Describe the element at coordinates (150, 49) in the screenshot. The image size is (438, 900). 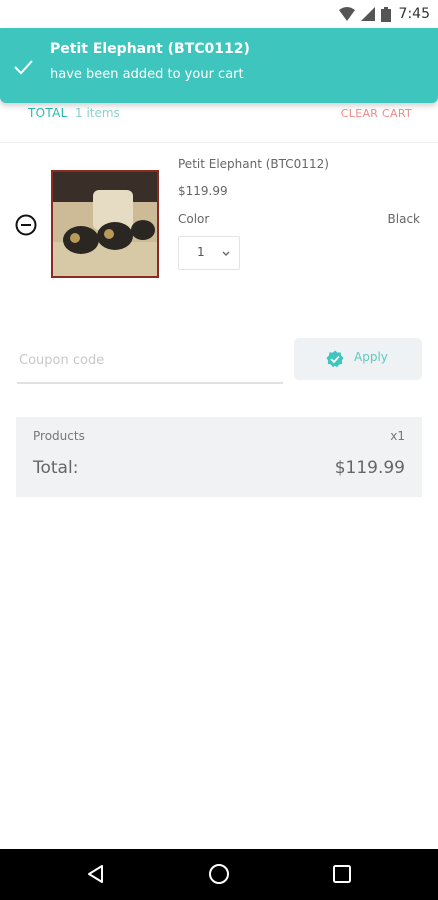
I see `toast-title: Petit Elephant (BTC0112)` at that location.